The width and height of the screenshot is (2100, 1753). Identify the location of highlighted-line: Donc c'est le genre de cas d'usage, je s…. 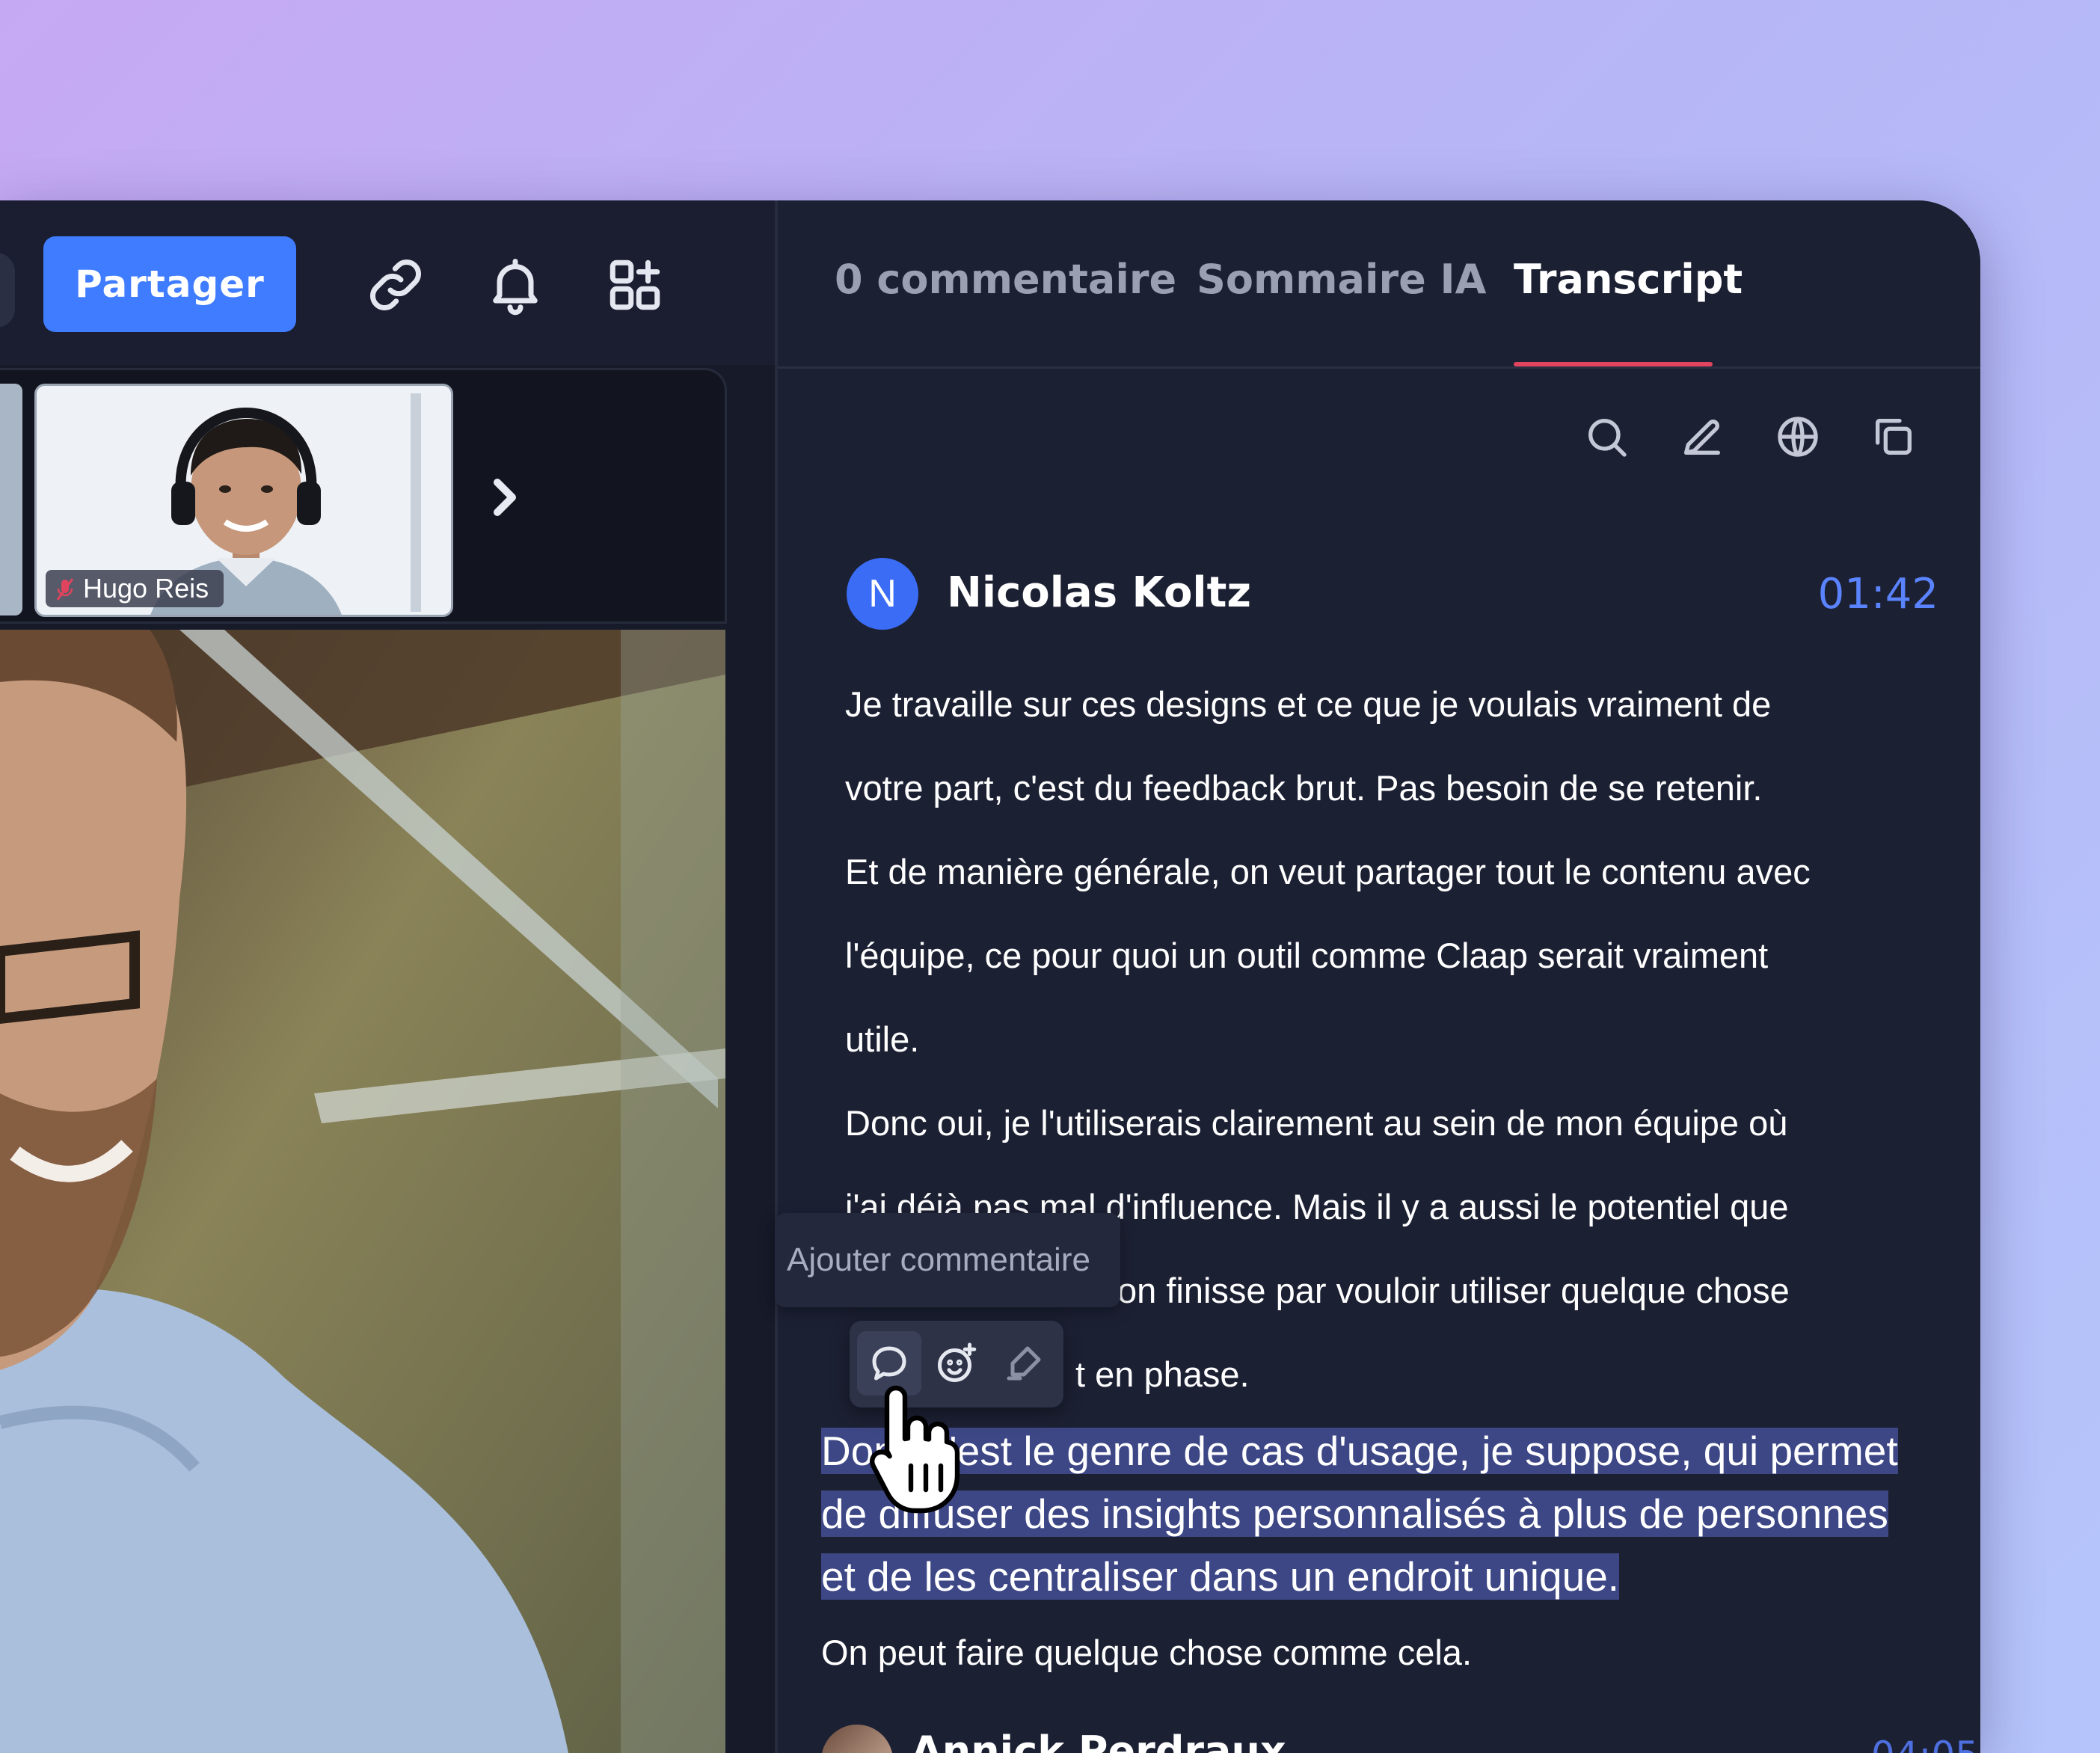
(1371, 1451).